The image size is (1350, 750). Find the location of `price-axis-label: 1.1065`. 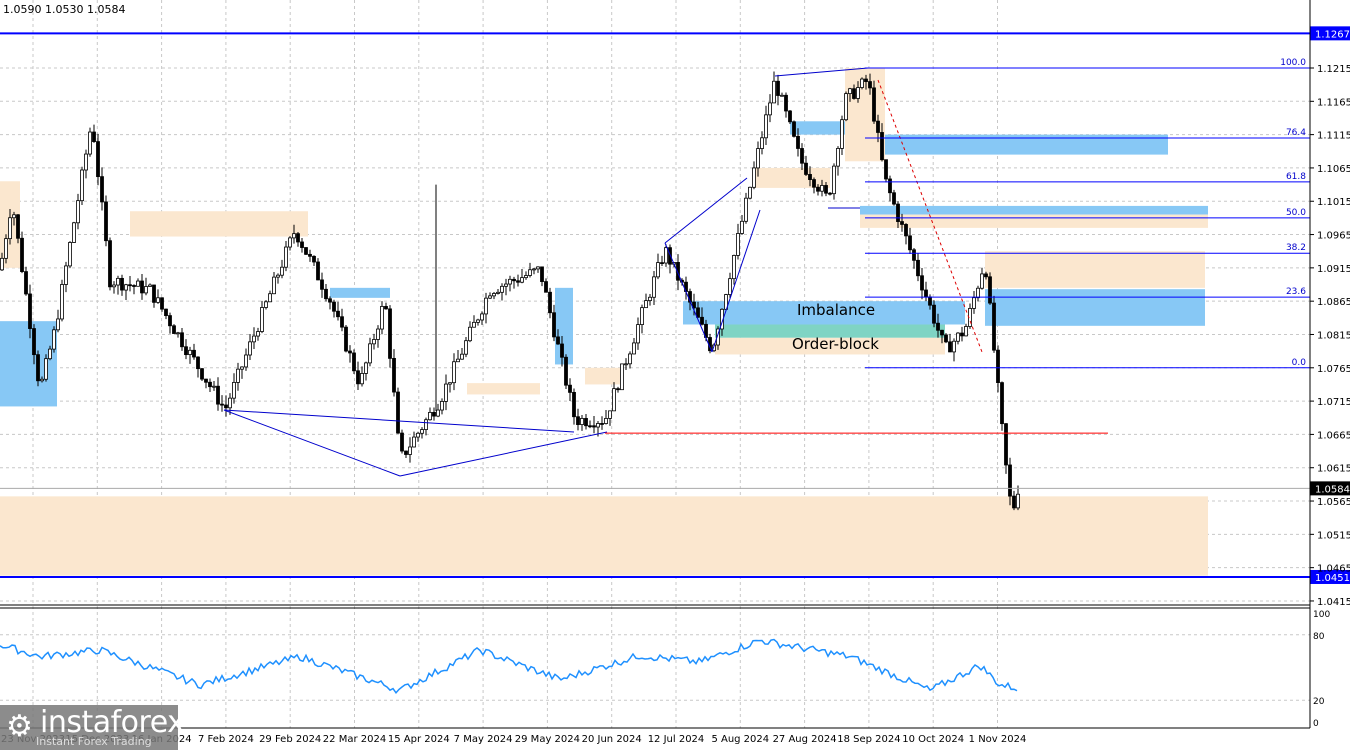

price-axis-label: 1.1065 is located at coordinates (1333, 169).